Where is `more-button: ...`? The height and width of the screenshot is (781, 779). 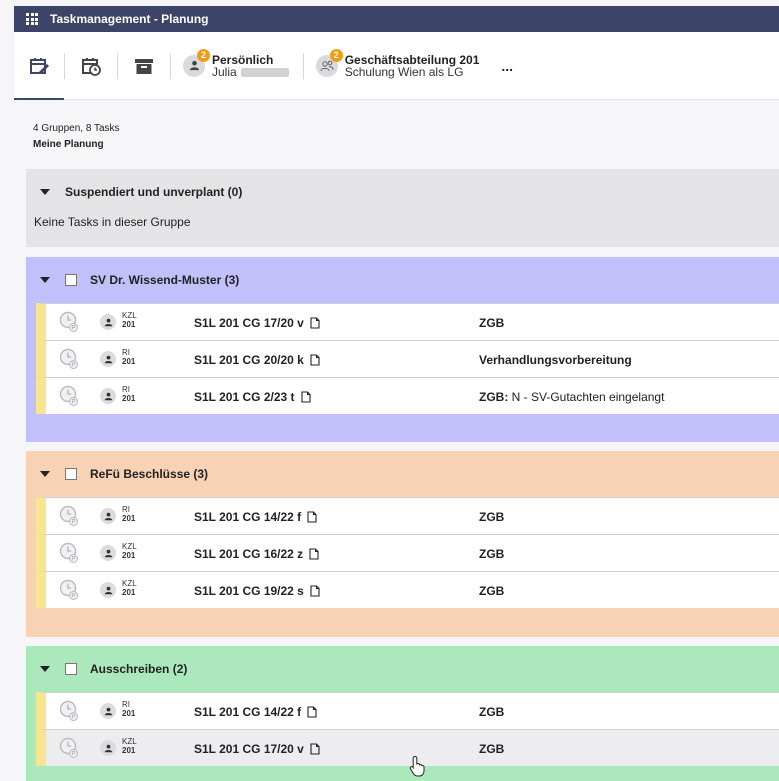
more-button: ... is located at coordinates (507, 66).